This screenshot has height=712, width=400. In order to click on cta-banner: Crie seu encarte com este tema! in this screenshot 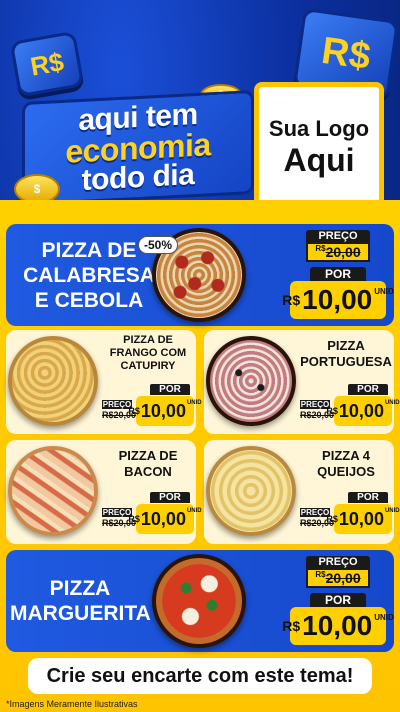, I will do `click(200, 676)`.